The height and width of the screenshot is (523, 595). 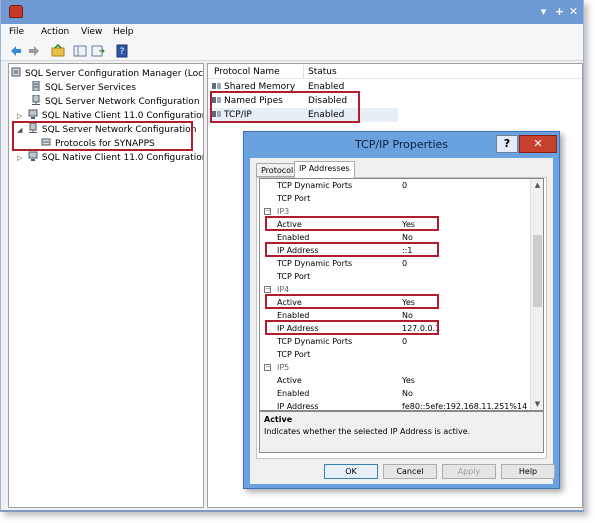 I want to click on menu-file: File, so click(x=16, y=32).